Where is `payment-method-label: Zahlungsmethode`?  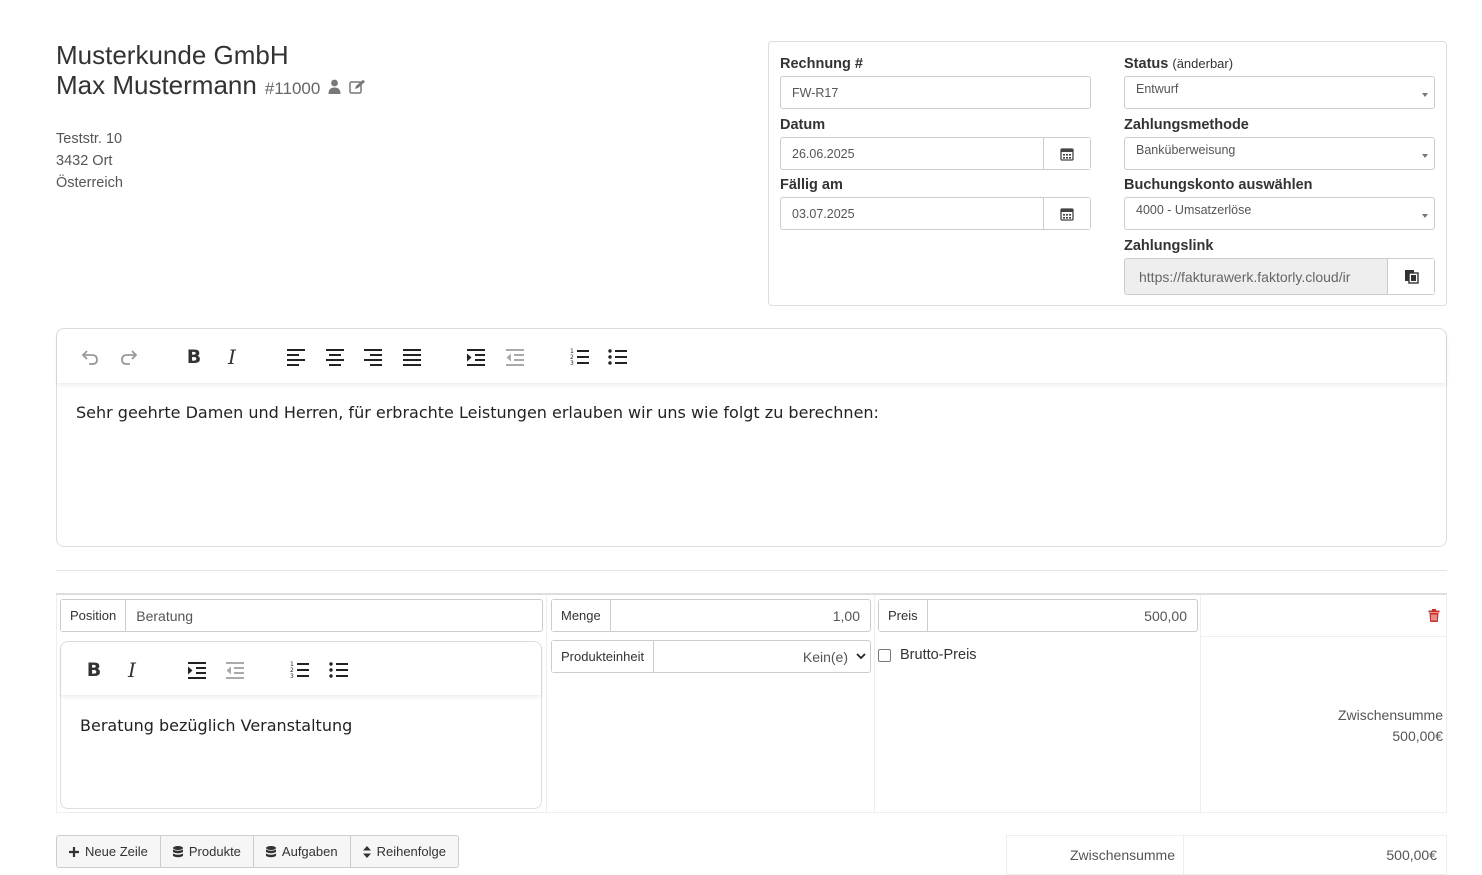
payment-method-label: Zahlungsmethode is located at coordinates (1186, 125).